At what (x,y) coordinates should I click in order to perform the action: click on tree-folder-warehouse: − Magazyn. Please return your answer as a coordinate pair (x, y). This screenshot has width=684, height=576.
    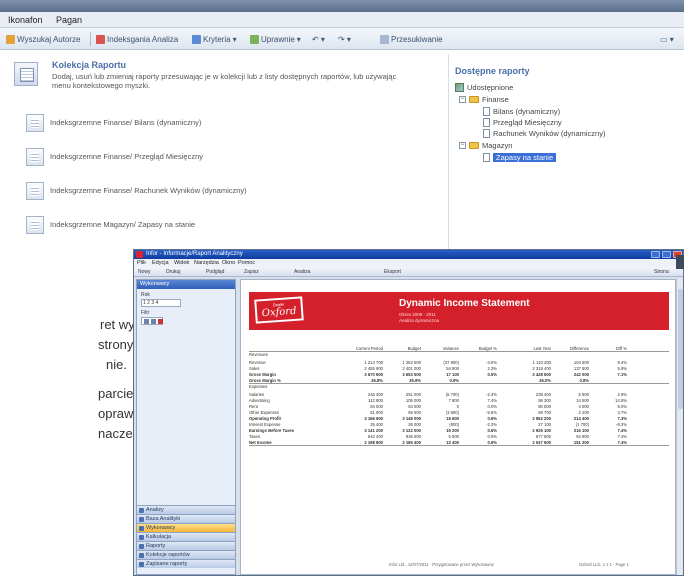
    Looking at the image, I should click on (485, 145).